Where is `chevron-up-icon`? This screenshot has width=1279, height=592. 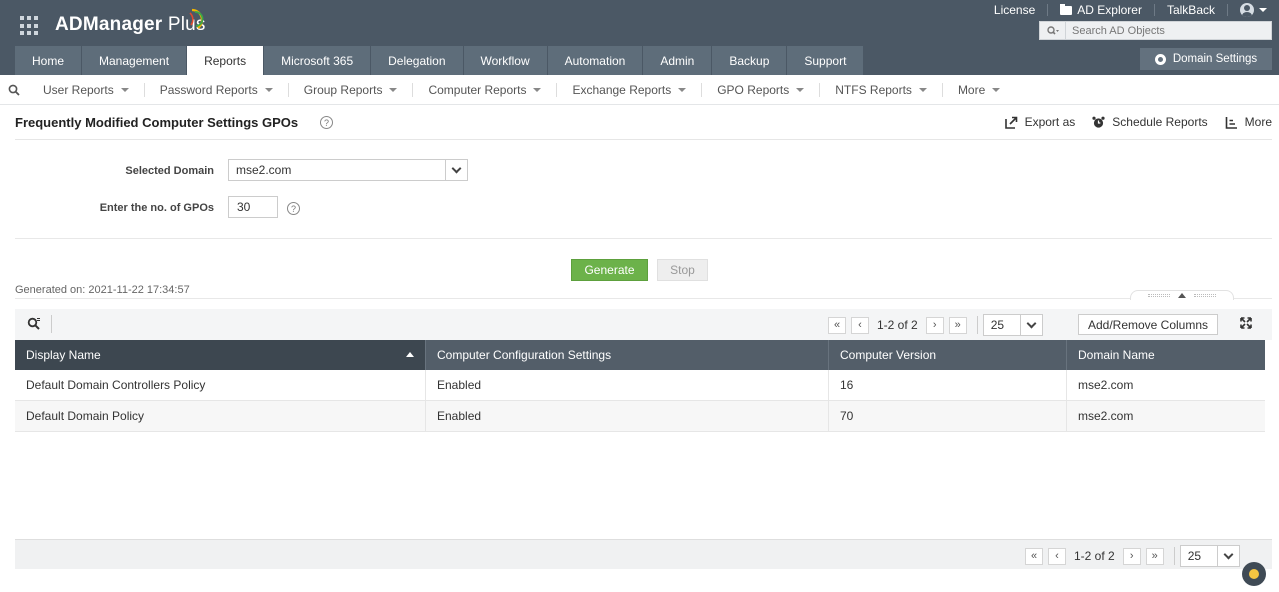 chevron-up-icon is located at coordinates (1182, 295).